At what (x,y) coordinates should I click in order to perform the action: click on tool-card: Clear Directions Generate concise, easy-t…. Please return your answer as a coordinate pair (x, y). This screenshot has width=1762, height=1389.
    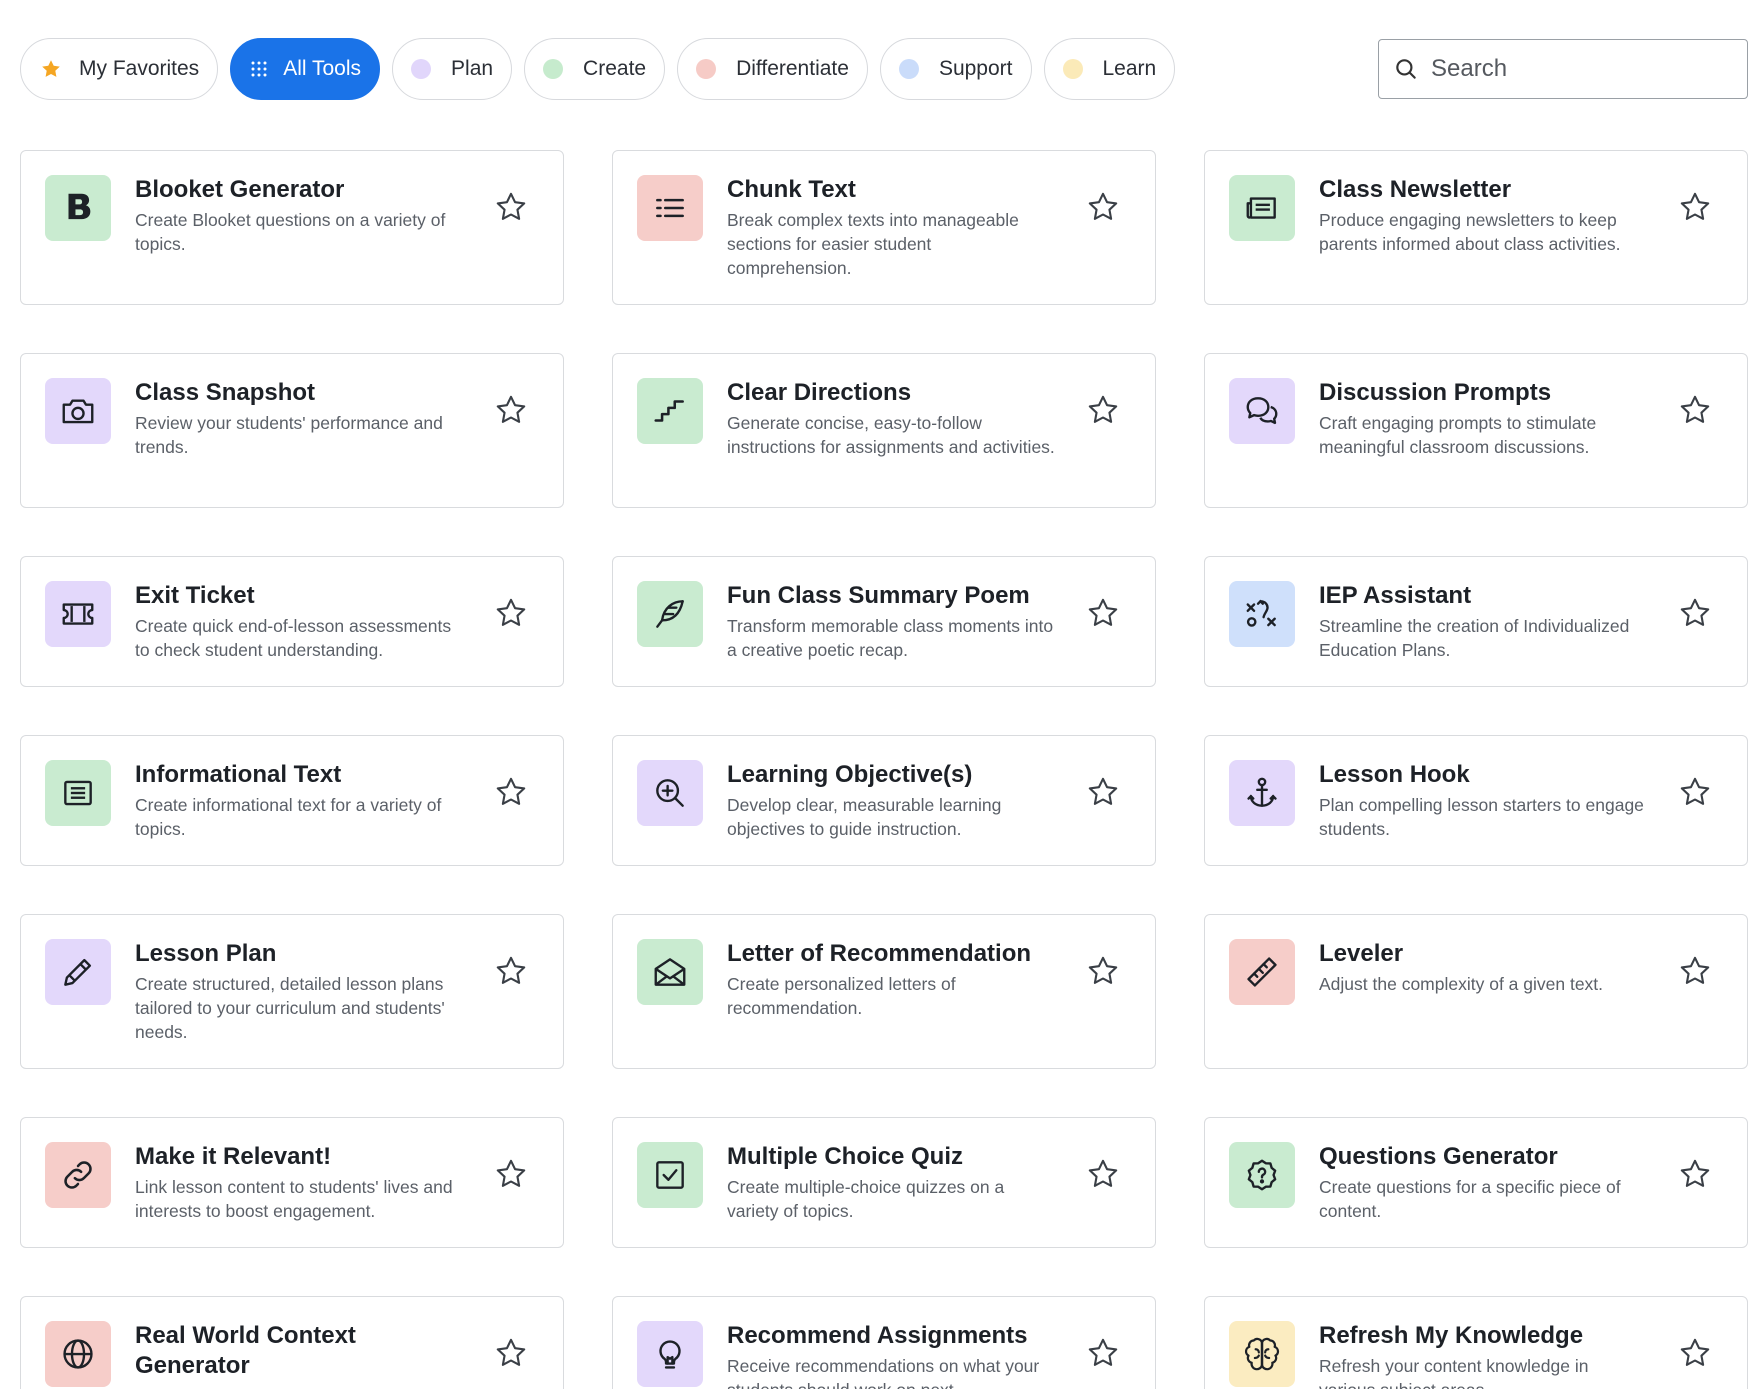
    Looking at the image, I should click on (884, 430).